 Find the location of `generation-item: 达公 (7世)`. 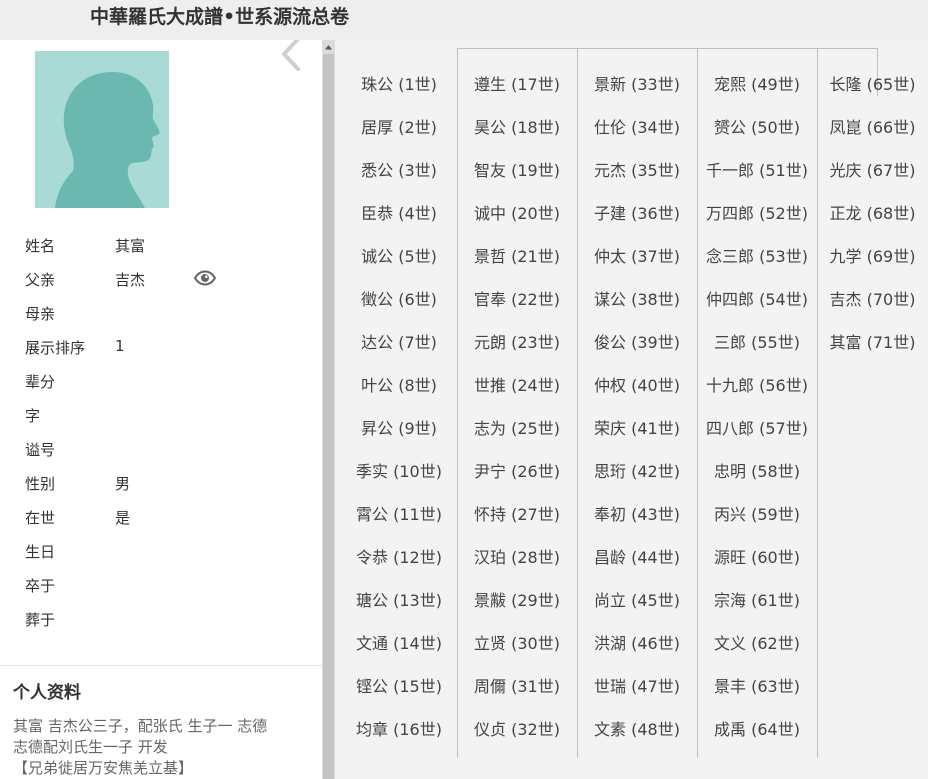

generation-item: 达公 (7世) is located at coordinates (399, 341).